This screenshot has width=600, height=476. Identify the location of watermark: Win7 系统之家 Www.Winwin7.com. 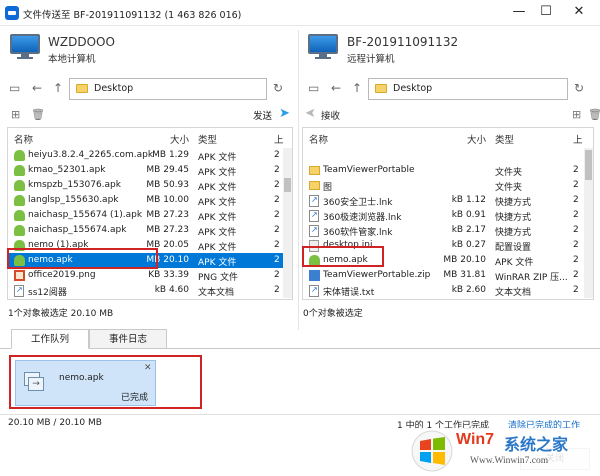
(503, 451).